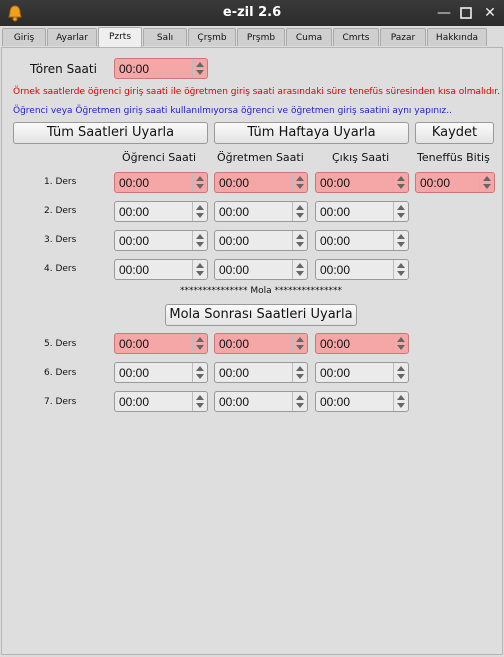 Image resolution: width=504 pixels, height=657 pixels. What do you see at coordinates (466, 13) in the screenshot?
I see `maximize-icon` at bounding box center [466, 13].